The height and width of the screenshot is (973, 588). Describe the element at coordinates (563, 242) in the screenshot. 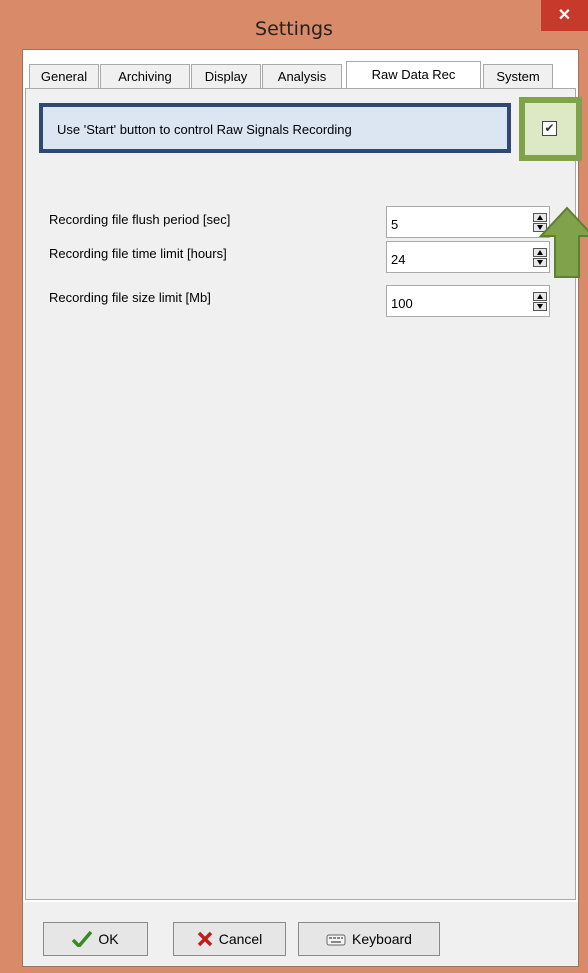

I see `annotation-arrow-icon` at that location.